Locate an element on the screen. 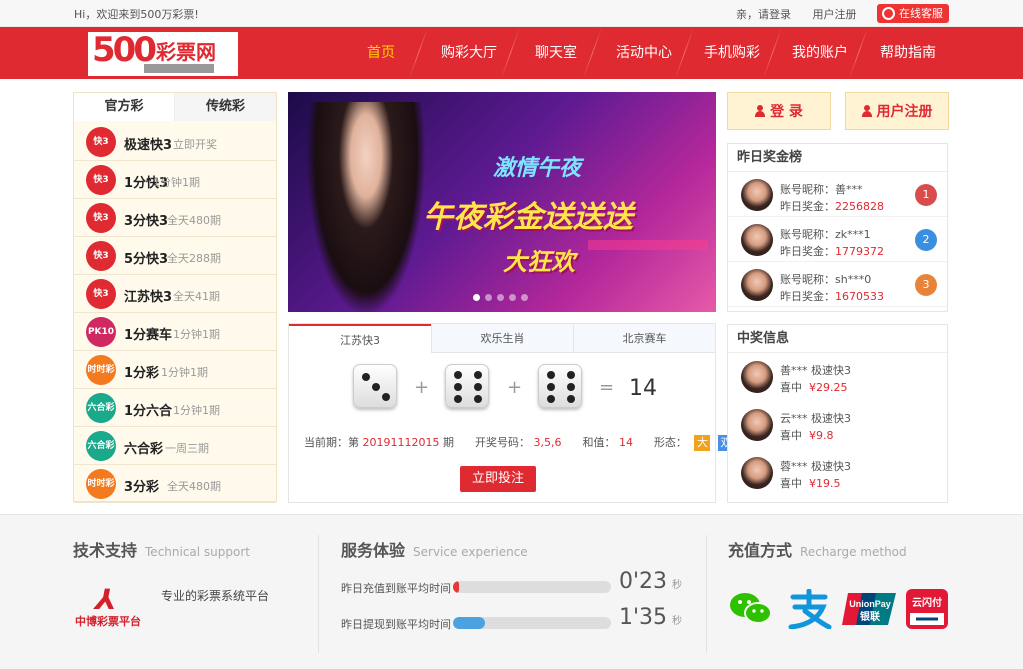 This screenshot has height=669, width=1023. tab-zodiac: 欢乐生肖 is located at coordinates (502, 338).